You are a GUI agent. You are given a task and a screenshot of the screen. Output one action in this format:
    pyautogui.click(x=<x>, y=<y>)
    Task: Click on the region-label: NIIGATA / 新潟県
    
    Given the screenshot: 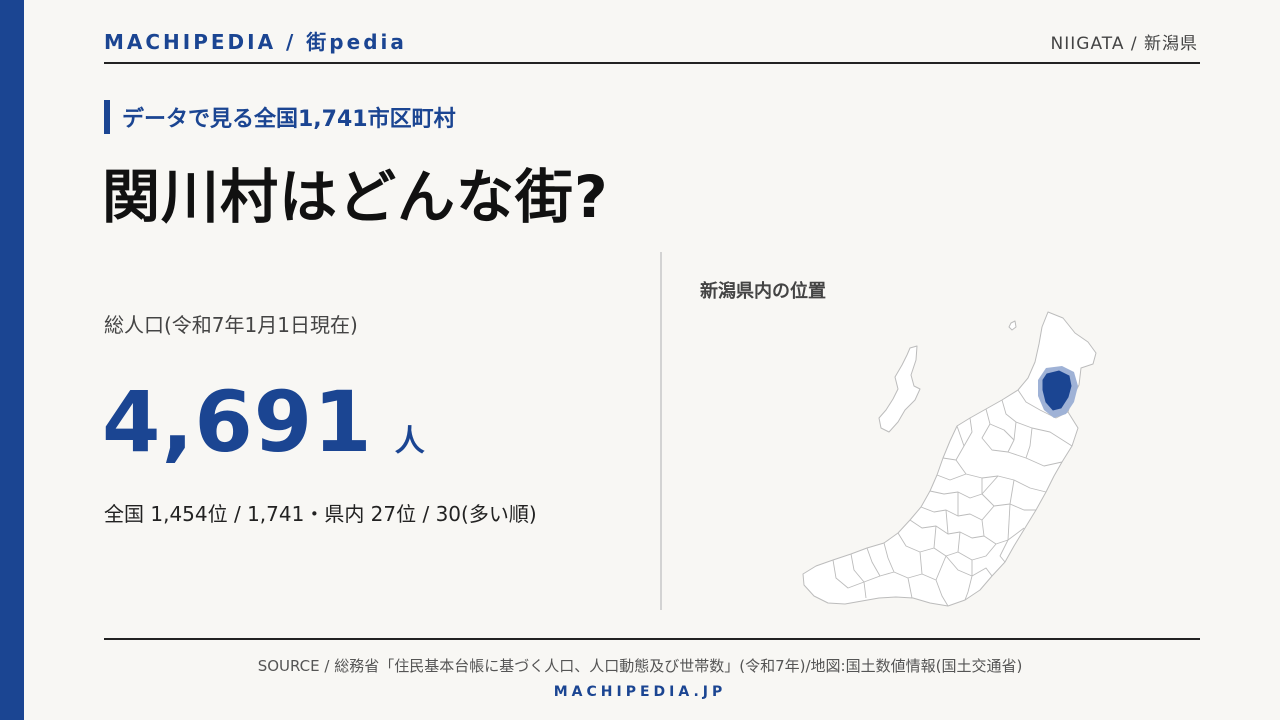 What is the action you would take?
    pyautogui.click(x=1124, y=44)
    